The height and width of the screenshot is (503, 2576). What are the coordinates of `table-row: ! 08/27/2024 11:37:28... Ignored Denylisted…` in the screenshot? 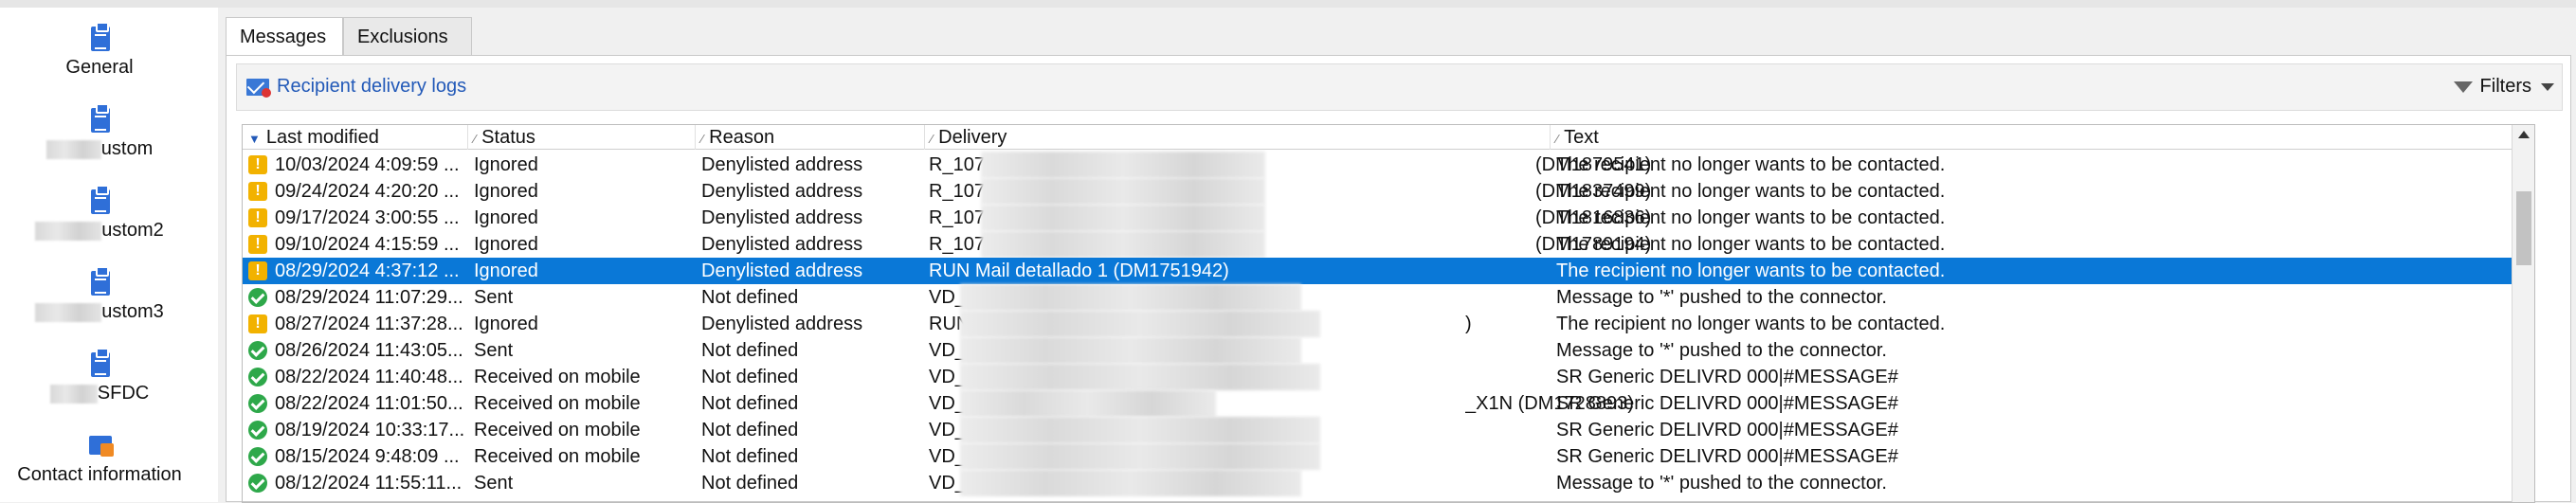 It's located at (1388, 324).